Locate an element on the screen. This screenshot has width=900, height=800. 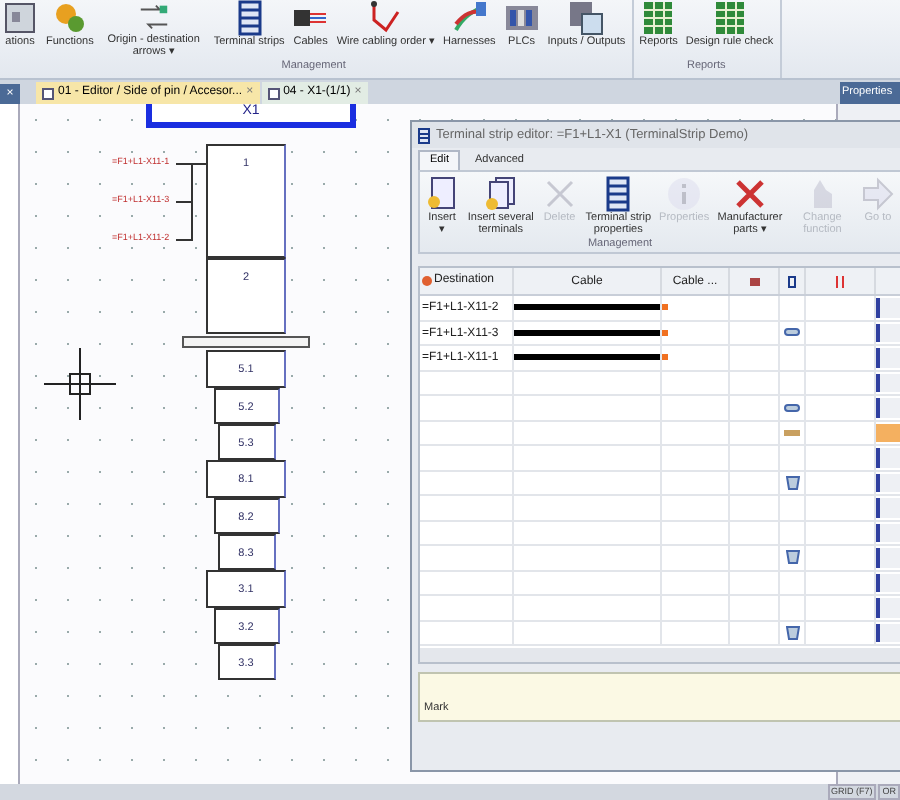
wire-lines is located at coordinates (191, 202).